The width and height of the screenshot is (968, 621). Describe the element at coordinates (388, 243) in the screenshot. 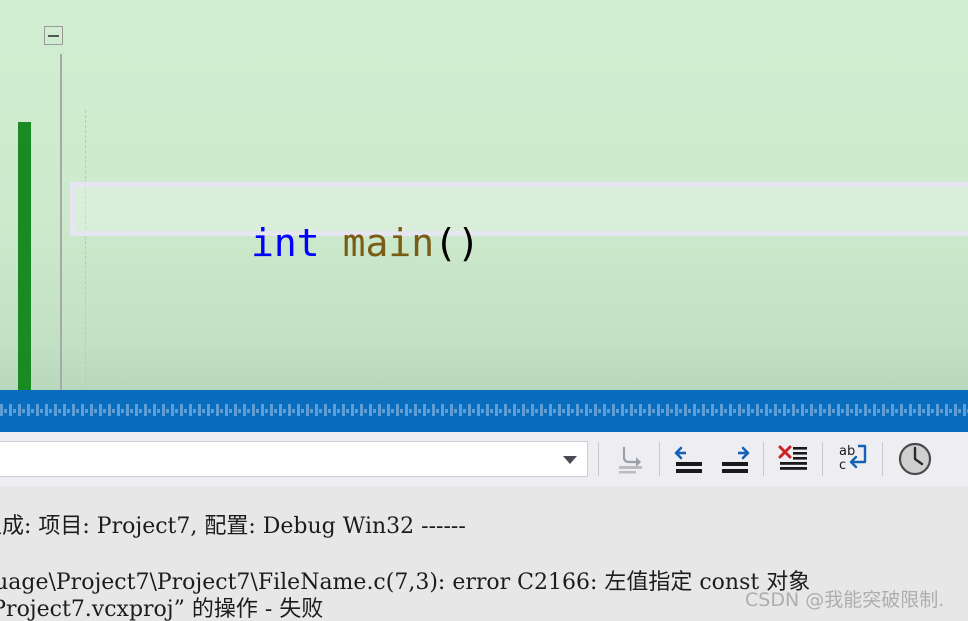

I see `token-function: main` at that location.